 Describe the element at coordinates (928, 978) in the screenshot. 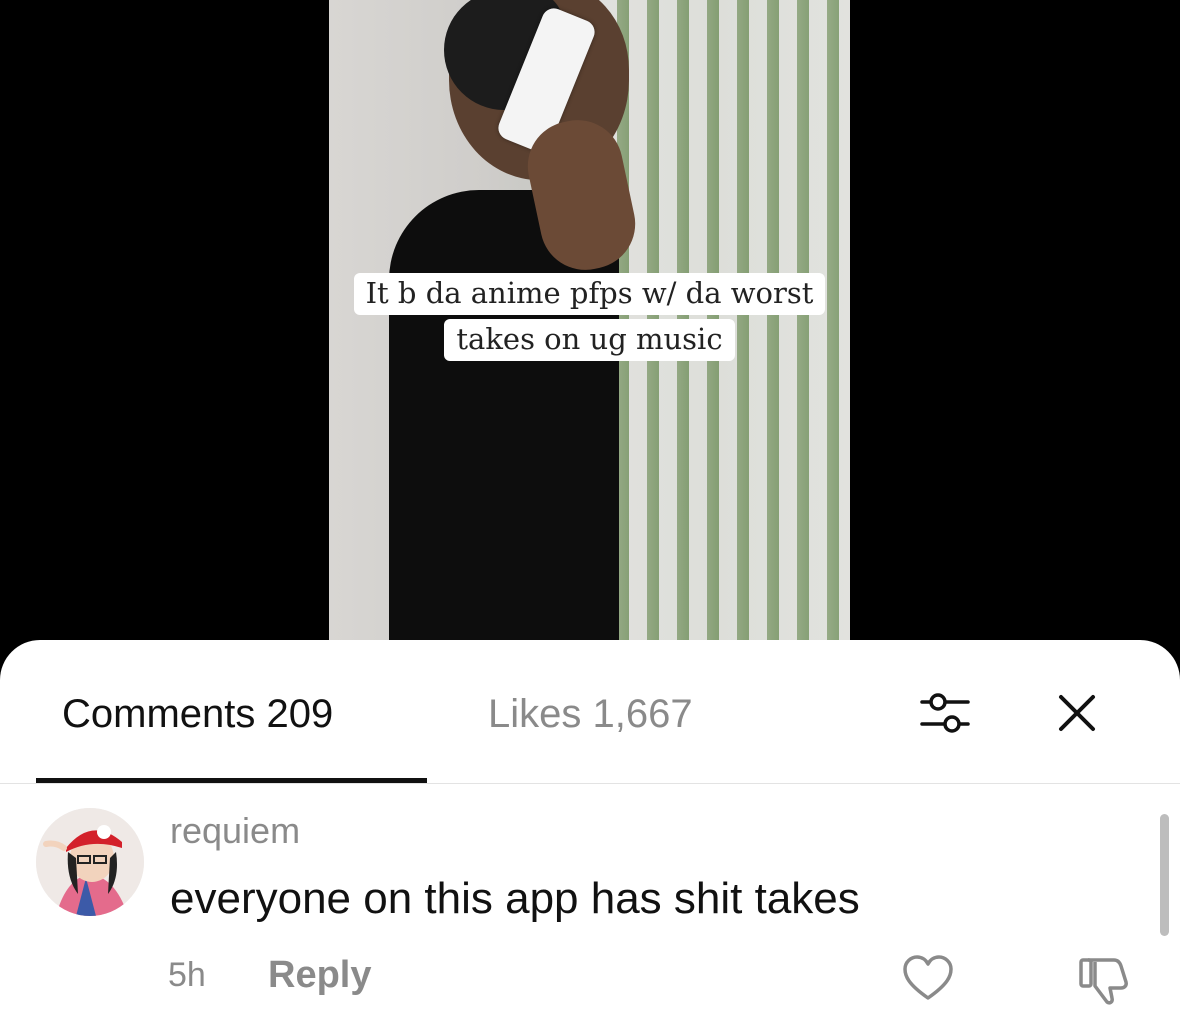

I see `heart-icon` at that location.